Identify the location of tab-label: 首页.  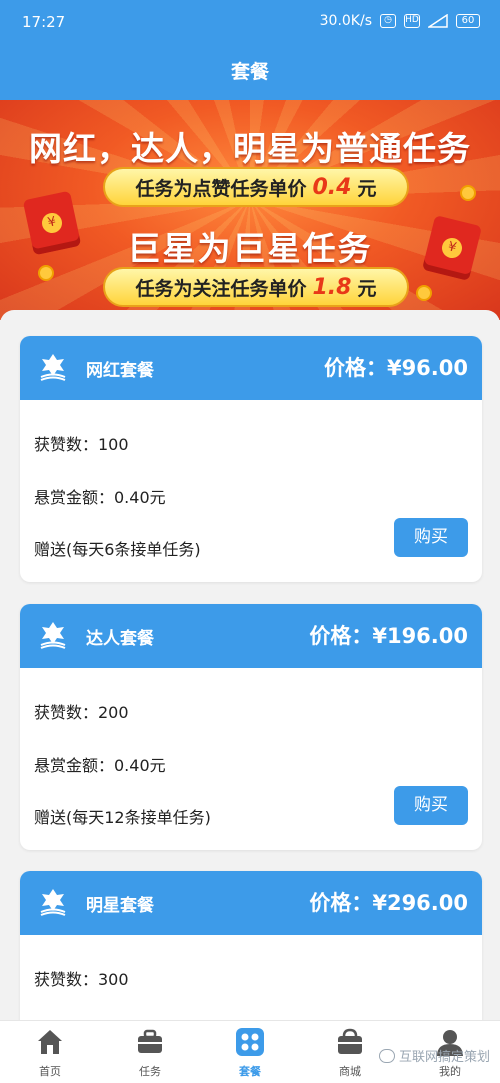
(50, 1071).